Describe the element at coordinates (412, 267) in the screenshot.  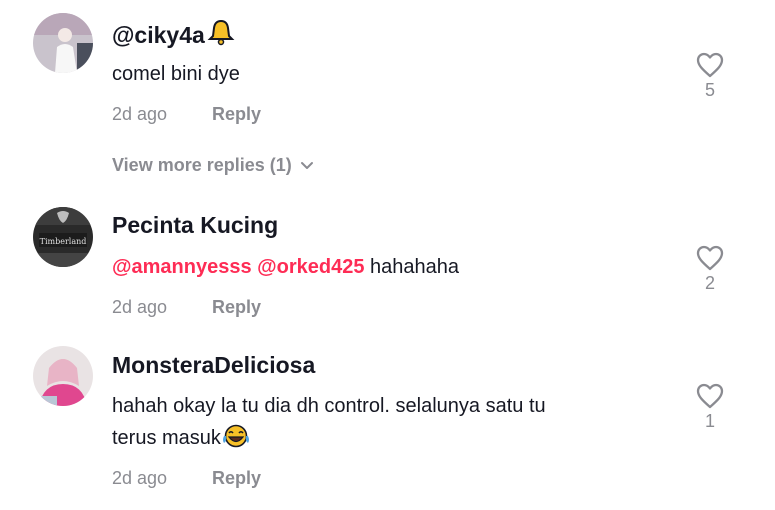
I see `comment-text-segment: hahahaha` at that location.